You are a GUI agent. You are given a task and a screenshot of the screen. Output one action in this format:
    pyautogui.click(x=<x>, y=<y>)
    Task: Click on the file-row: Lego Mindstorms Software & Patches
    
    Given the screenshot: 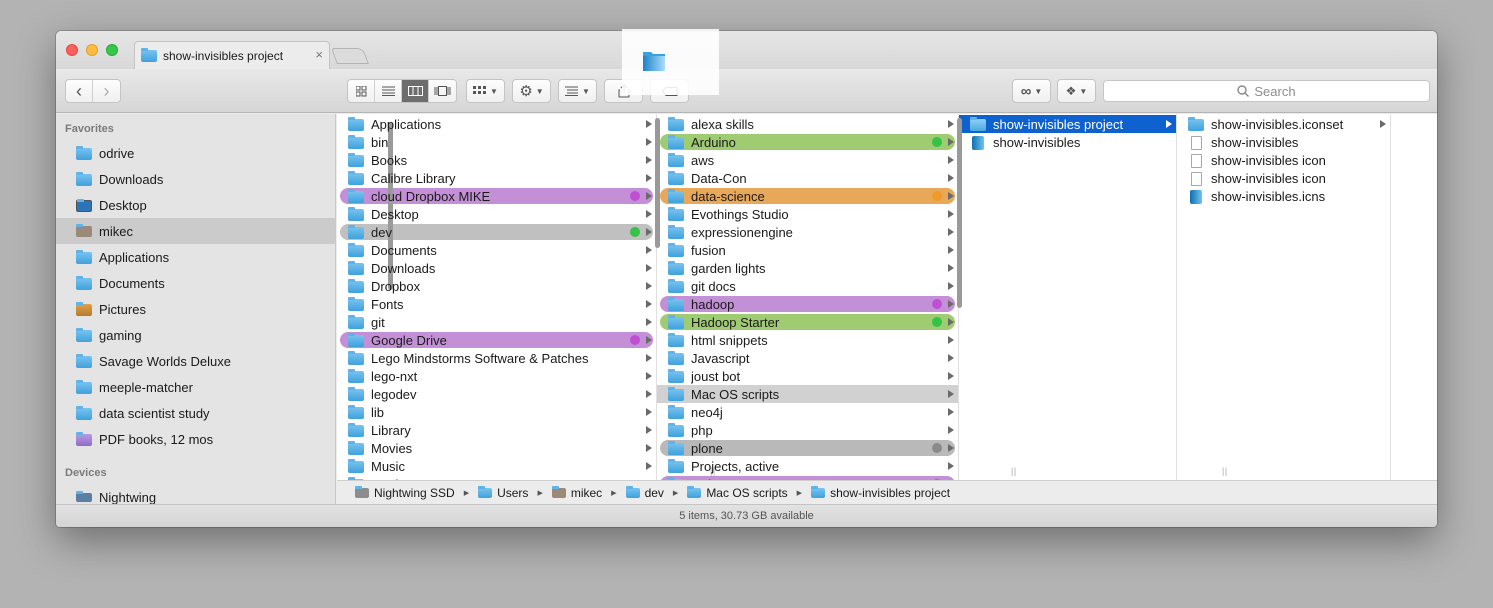 What is the action you would take?
    pyautogui.click(x=496, y=358)
    